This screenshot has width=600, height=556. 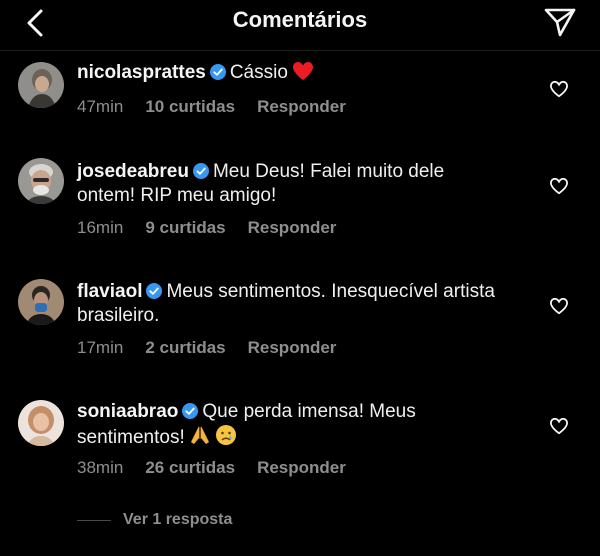 I want to click on comment-time: 47min, so click(x=100, y=106).